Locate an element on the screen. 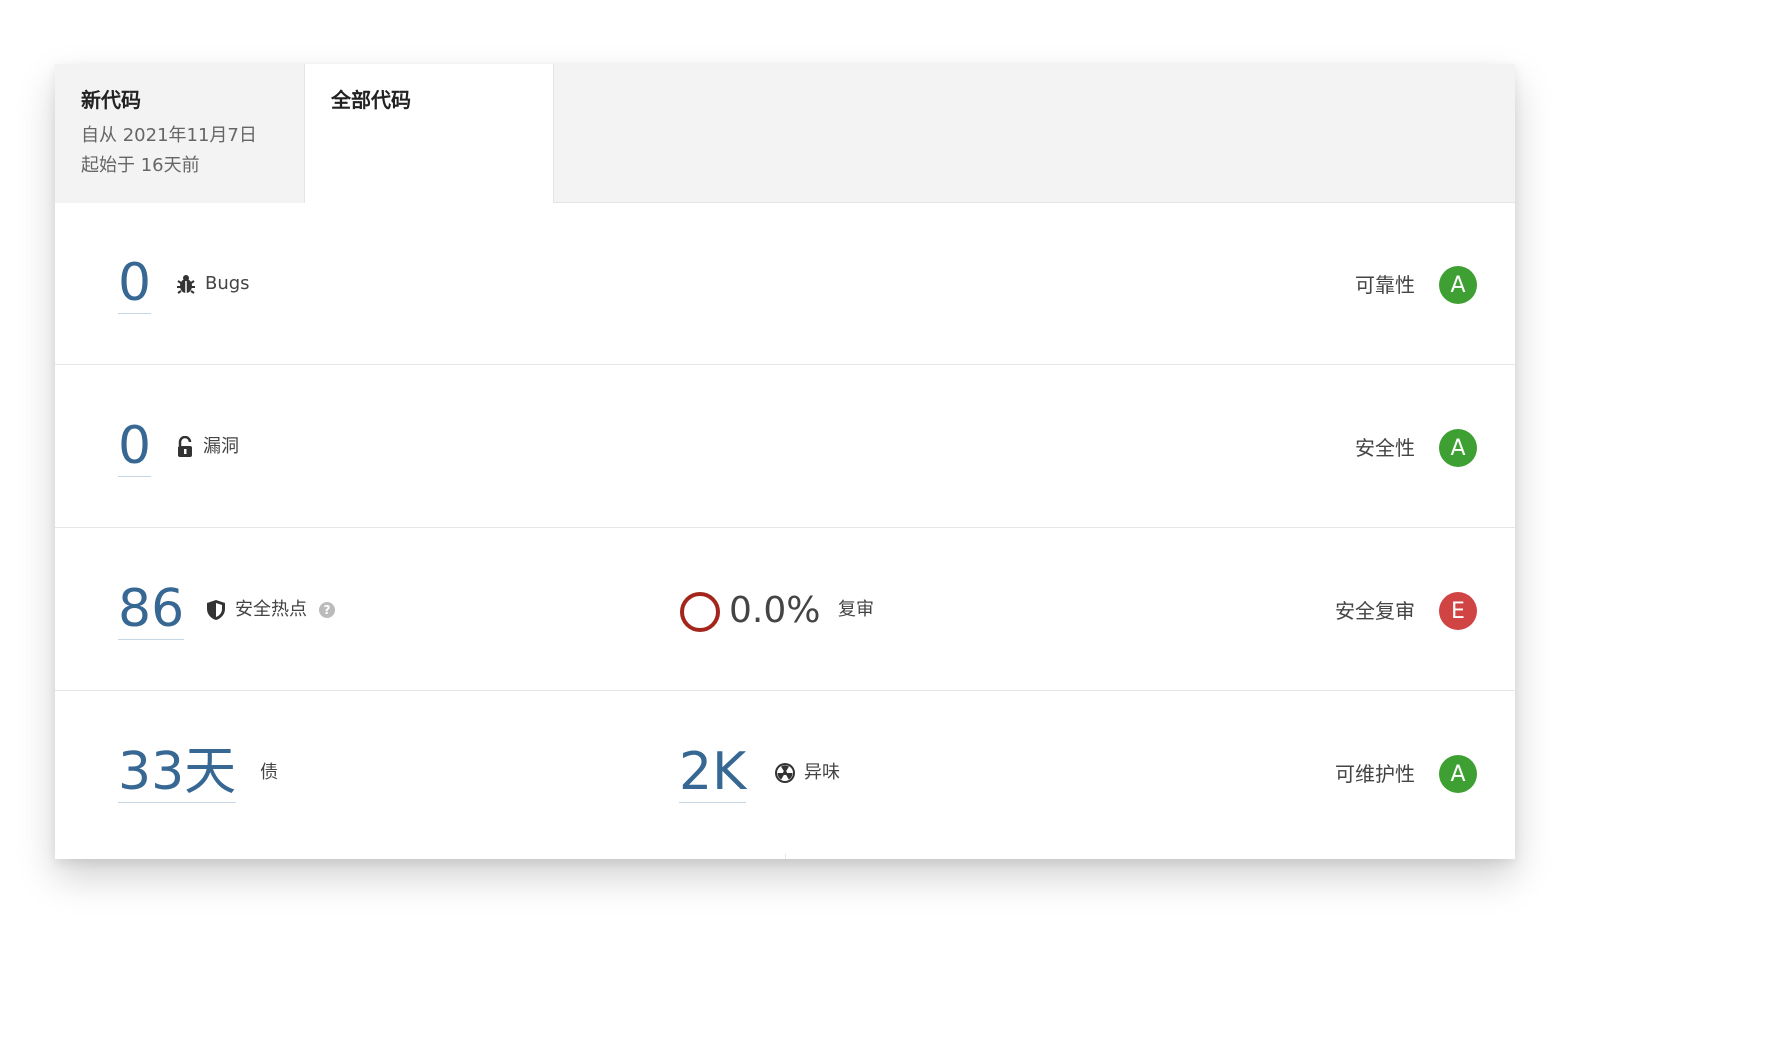 Image resolution: width=1773 pixels, height=1041 pixels. bugs-row: 0 Bugs 可靠性 A is located at coordinates (785, 284).